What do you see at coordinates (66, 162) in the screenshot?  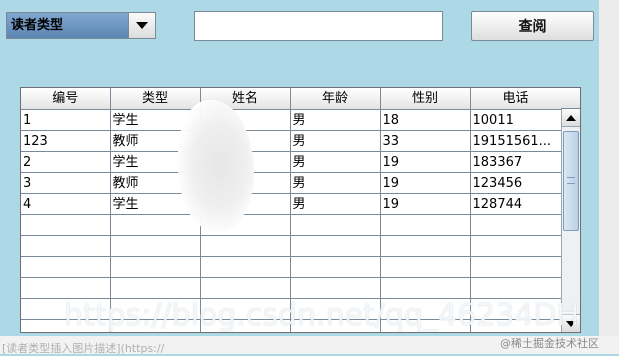 I see `cell-id: 2` at bounding box center [66, 162].